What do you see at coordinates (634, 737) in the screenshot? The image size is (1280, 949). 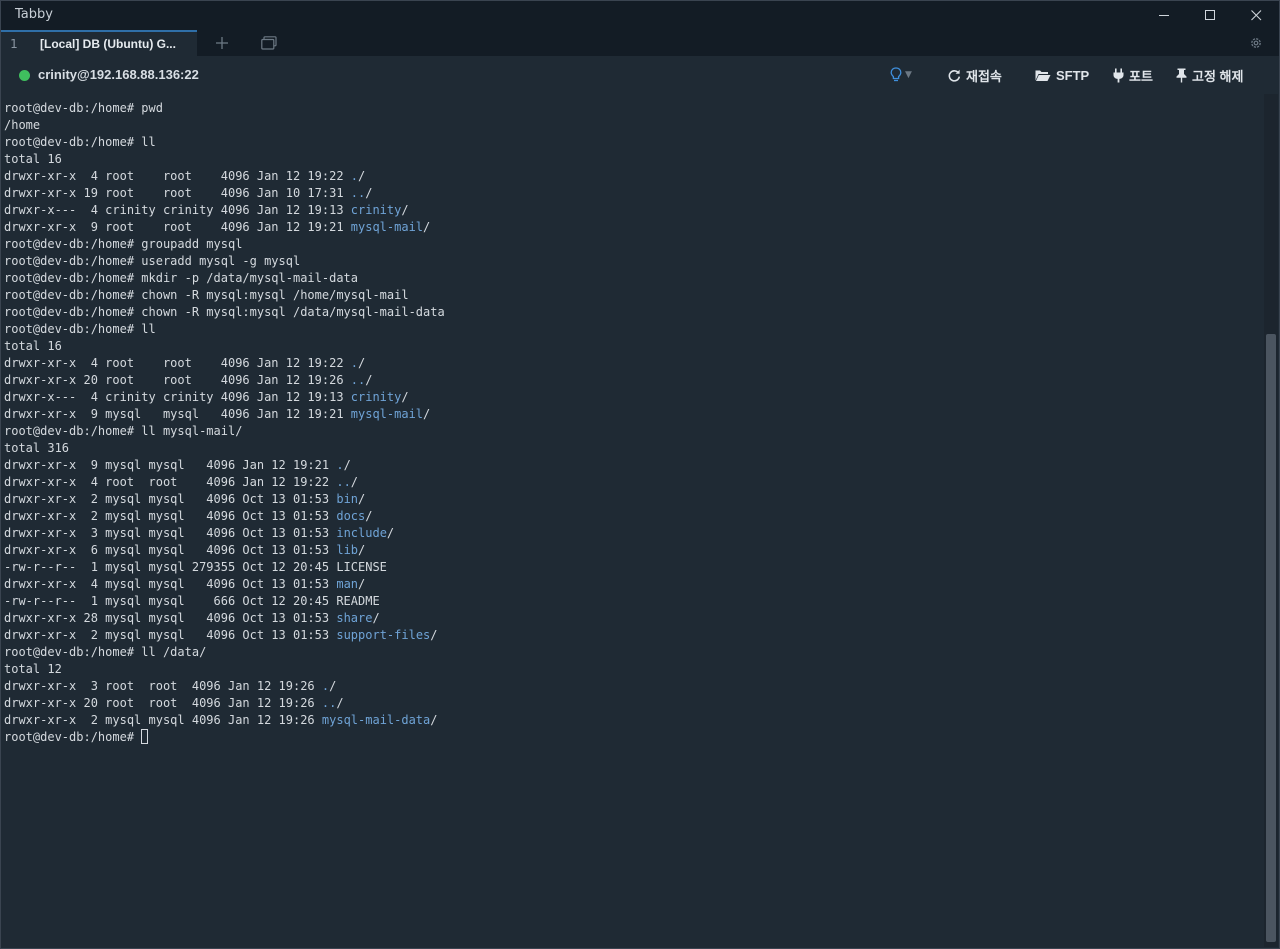 I see `terminal-line: root@dev-db:/home#` at bounding box center [634, 737].